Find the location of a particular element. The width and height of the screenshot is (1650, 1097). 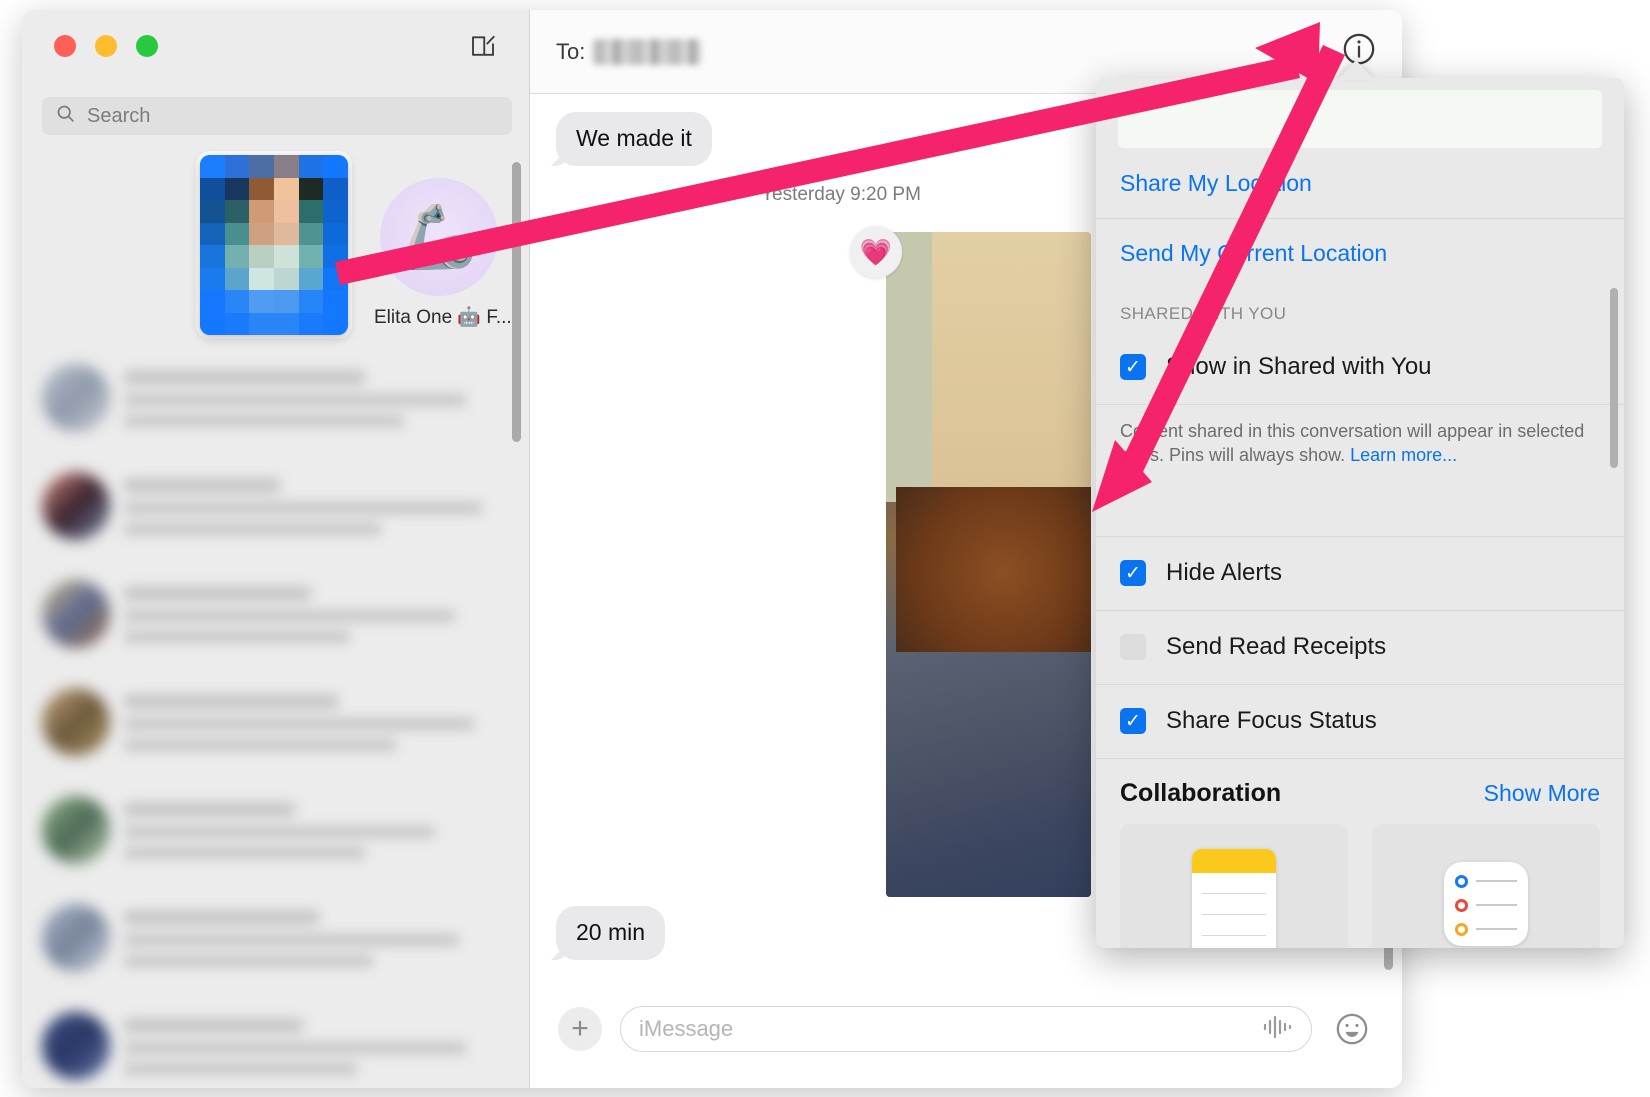

minimize-button is located at coordinates (106, 46).